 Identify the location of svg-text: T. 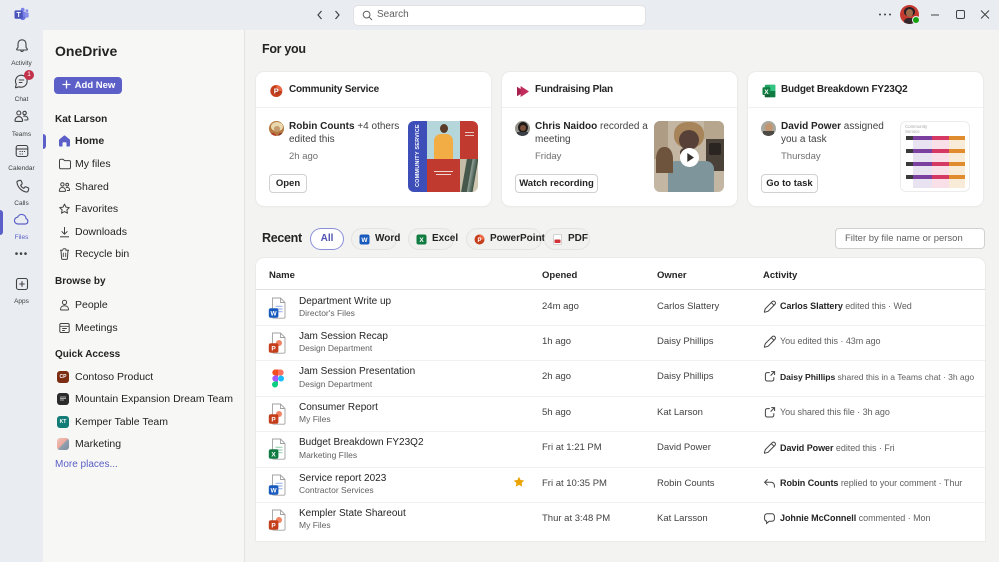
(18, 15).